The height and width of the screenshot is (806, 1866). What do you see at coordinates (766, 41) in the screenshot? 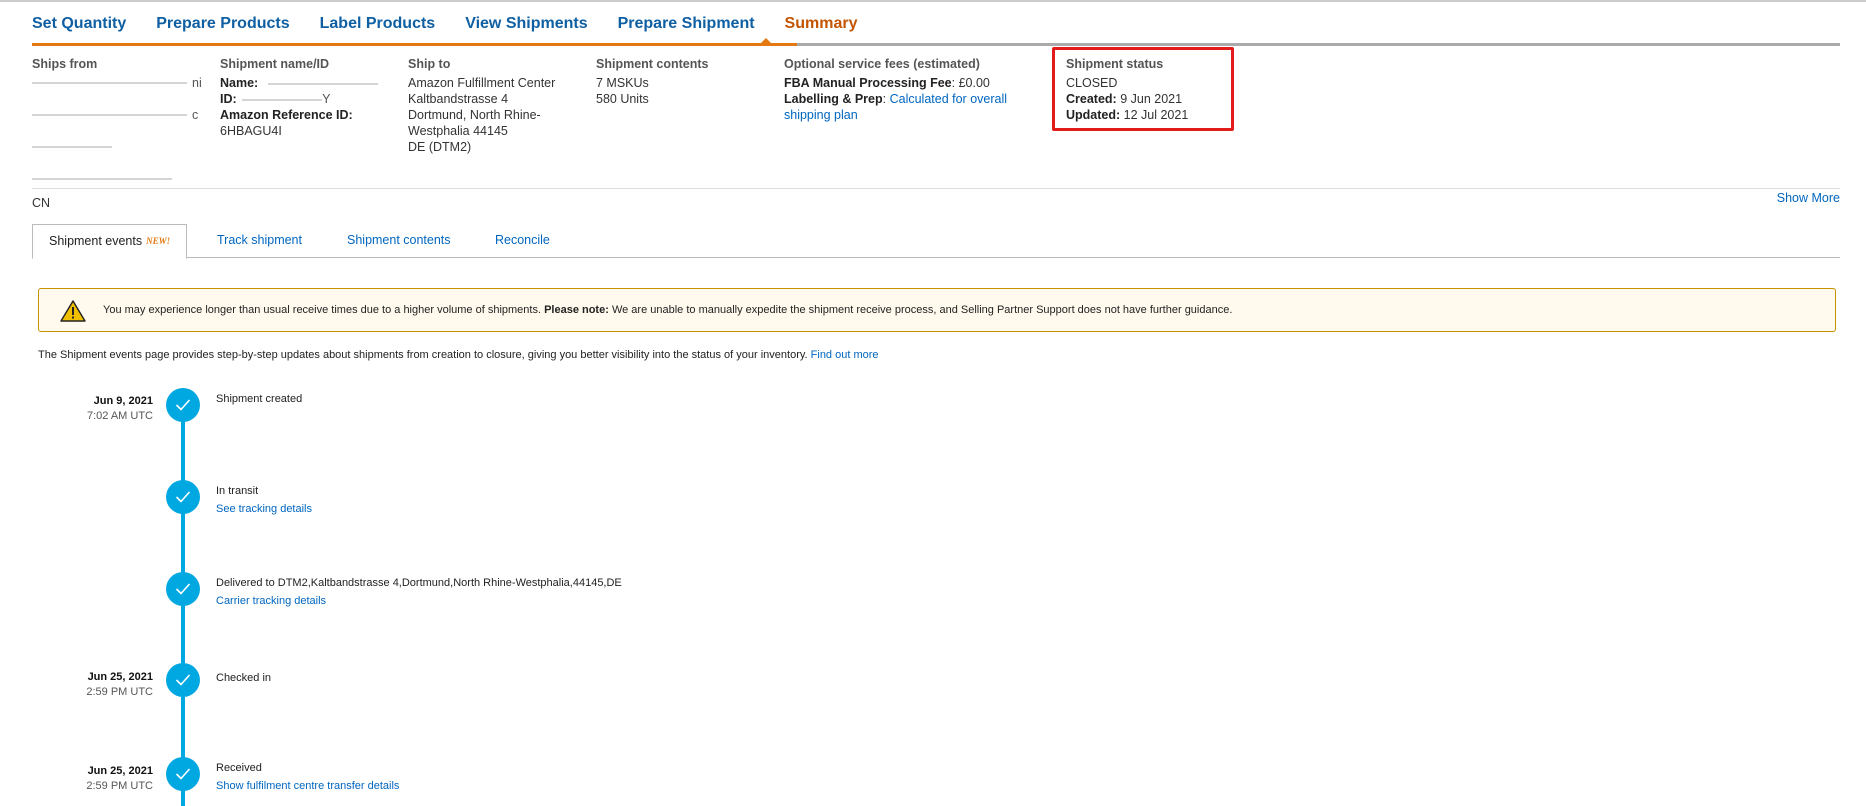
I see `workflow-active-caret` at bounding box center [766, 41].